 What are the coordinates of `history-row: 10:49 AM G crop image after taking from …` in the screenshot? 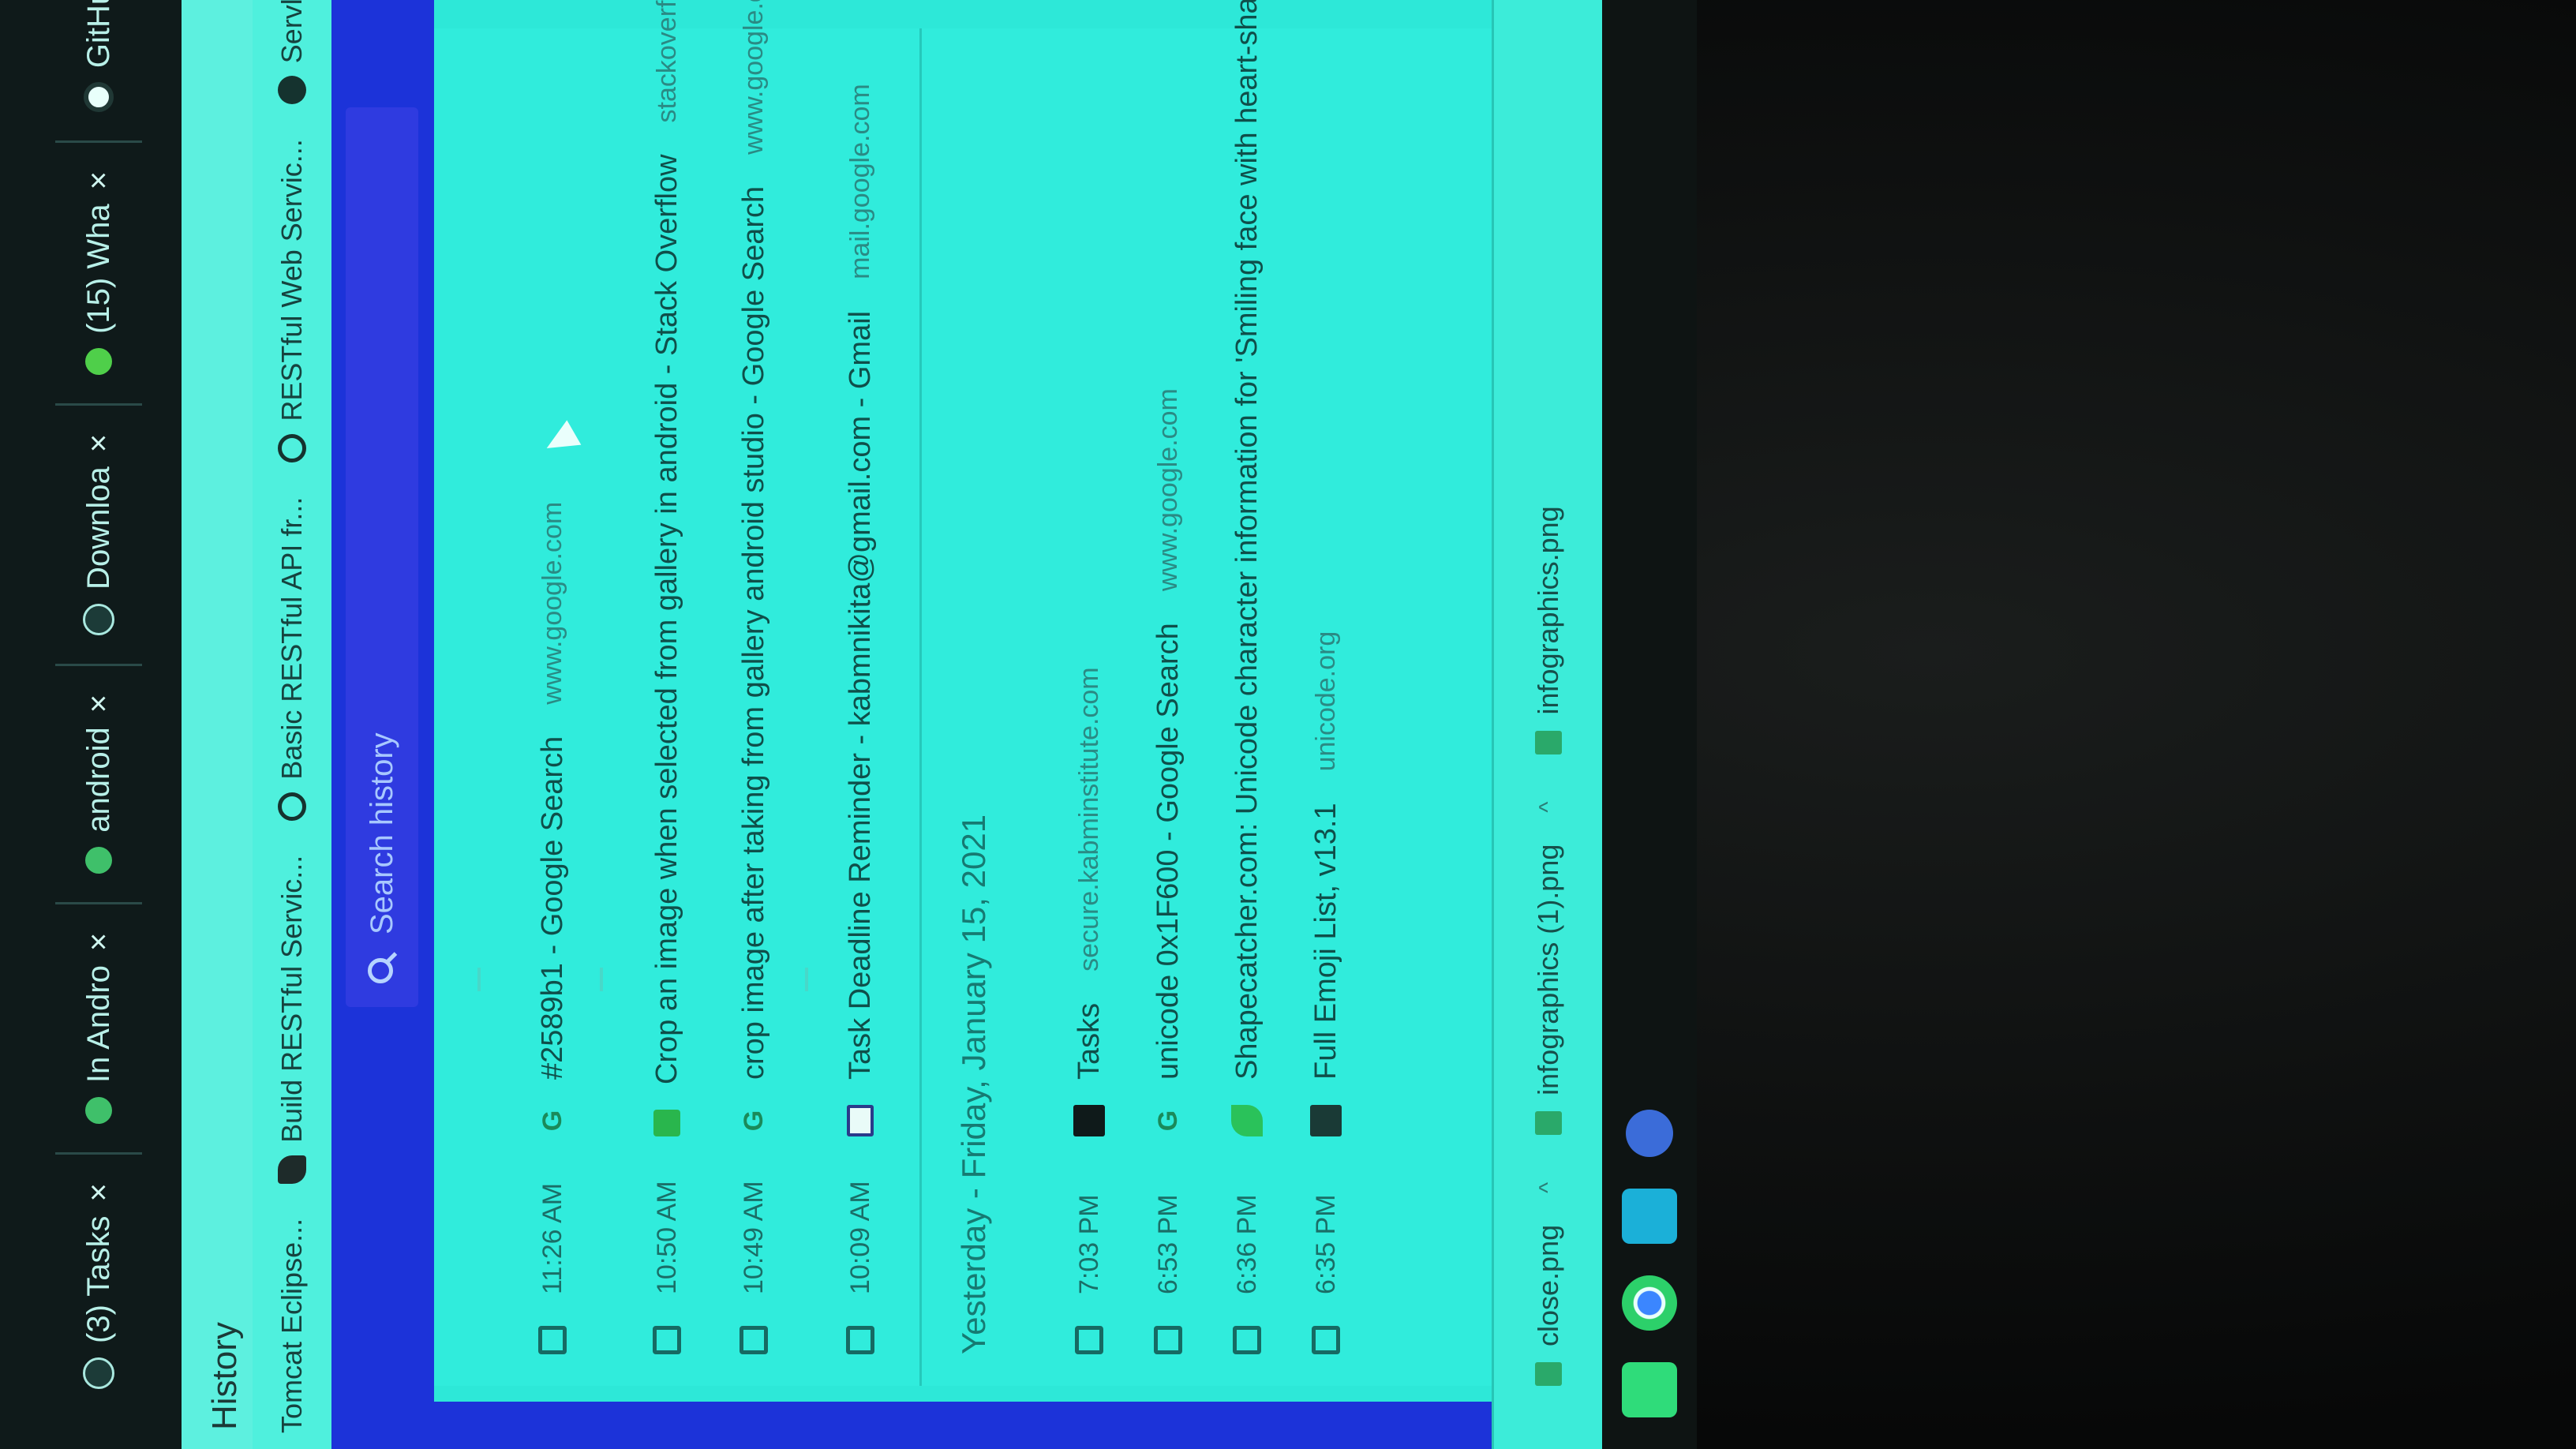 It's located at (753, 677).